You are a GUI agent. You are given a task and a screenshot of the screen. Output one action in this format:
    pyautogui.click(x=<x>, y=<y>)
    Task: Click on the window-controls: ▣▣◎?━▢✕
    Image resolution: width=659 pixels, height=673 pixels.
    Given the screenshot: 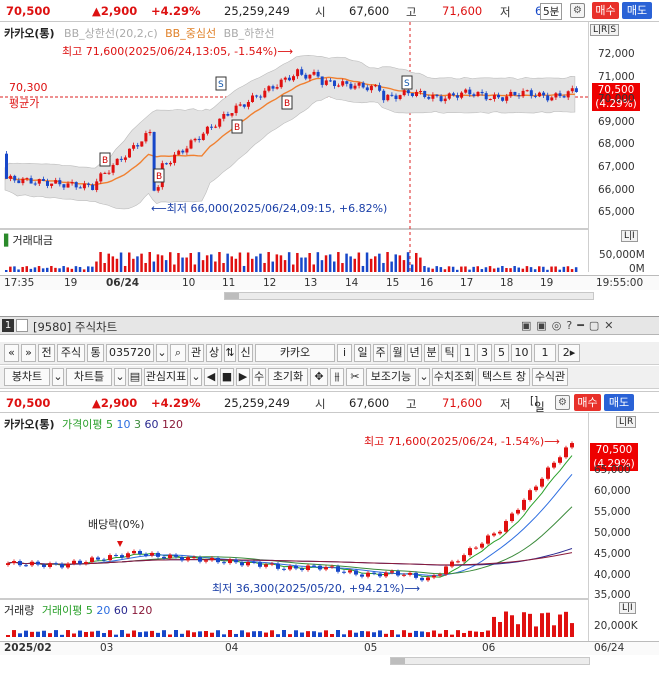 What is the action you would take?
    pyautogui.click(x=569, y=325)
    